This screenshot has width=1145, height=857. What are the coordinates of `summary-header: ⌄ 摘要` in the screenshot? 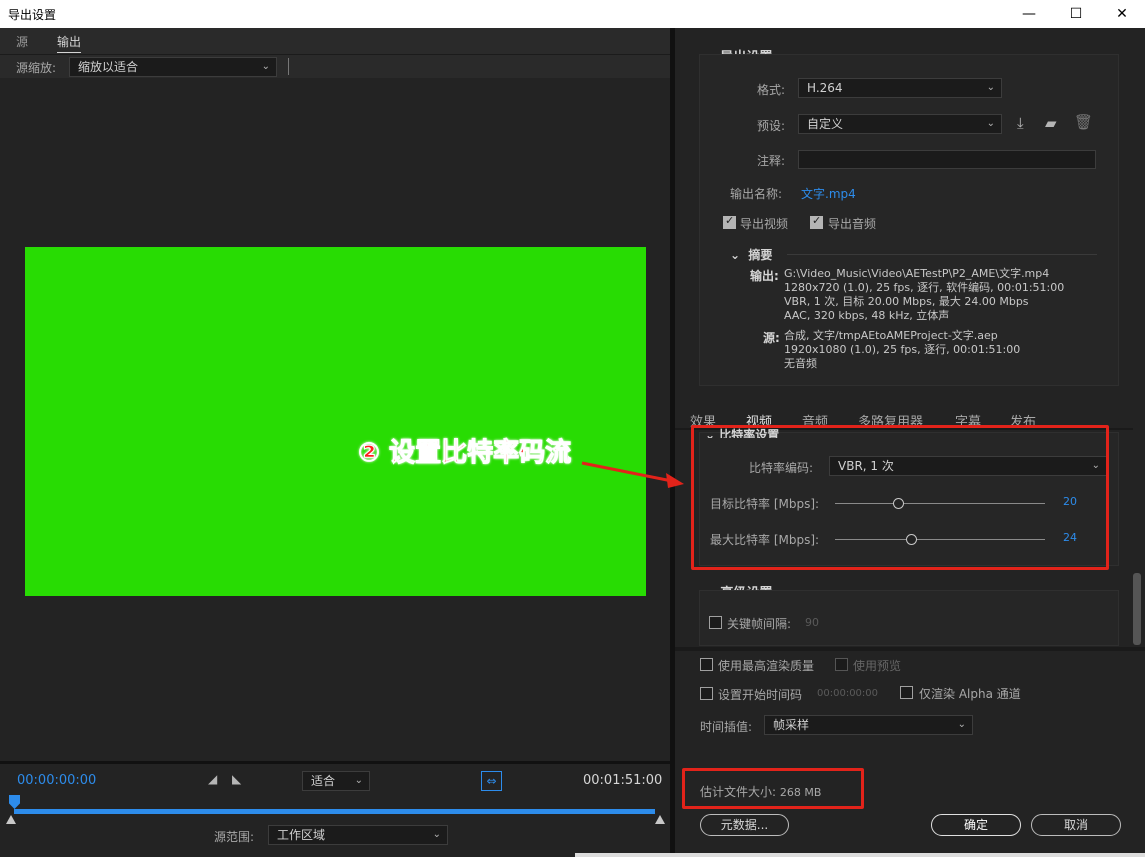 It's located at (751, 254).